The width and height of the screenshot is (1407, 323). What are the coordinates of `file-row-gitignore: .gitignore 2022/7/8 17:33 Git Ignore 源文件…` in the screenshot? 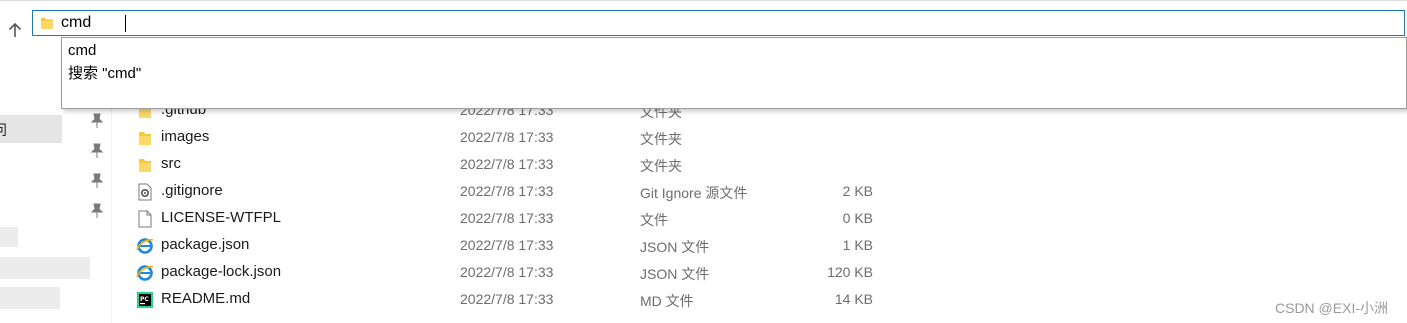 It's located at (662, 191).